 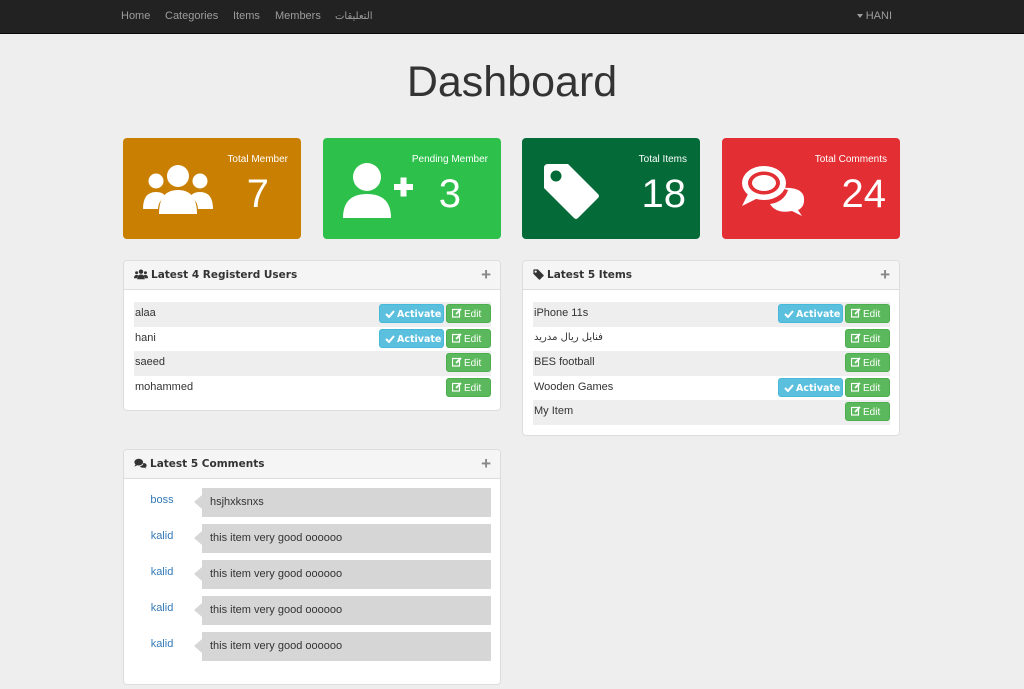 What do you see at coordinates (312, 314) in the screenshot?
I see `list-item: alaa Activate Edit` at bounding box center [312, 314].